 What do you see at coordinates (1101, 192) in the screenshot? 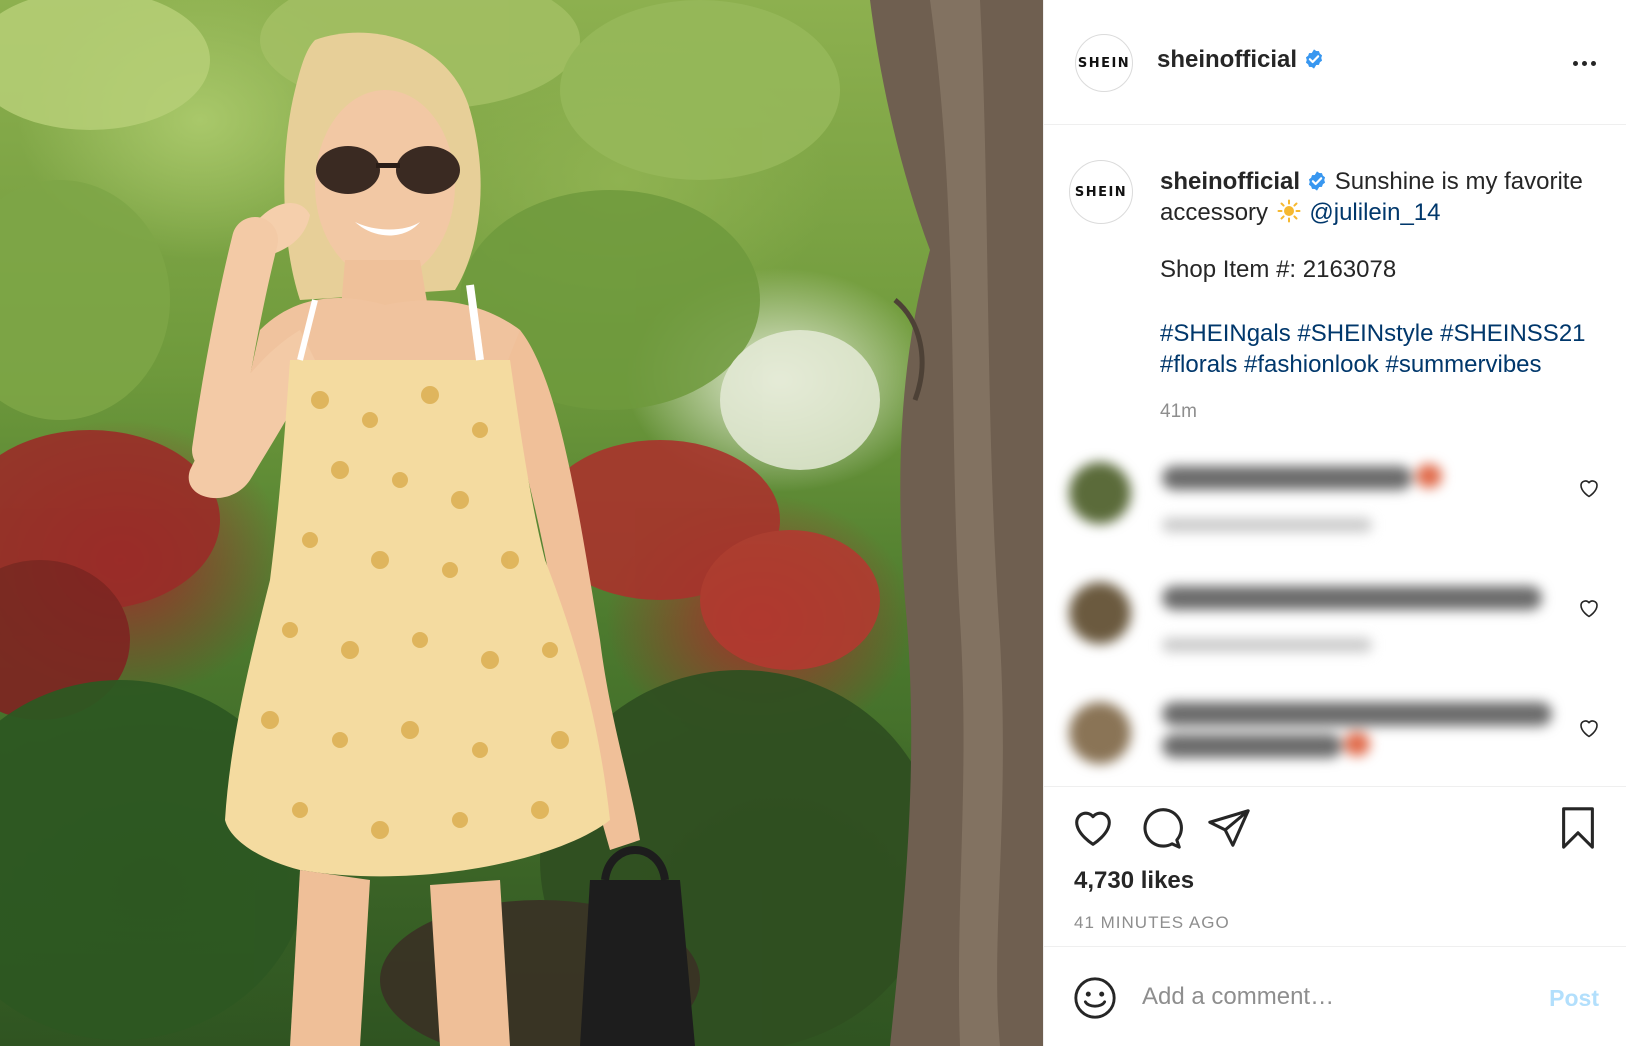
I see `caption-avatar: SHEIN` at bounding box center [1101, 192].